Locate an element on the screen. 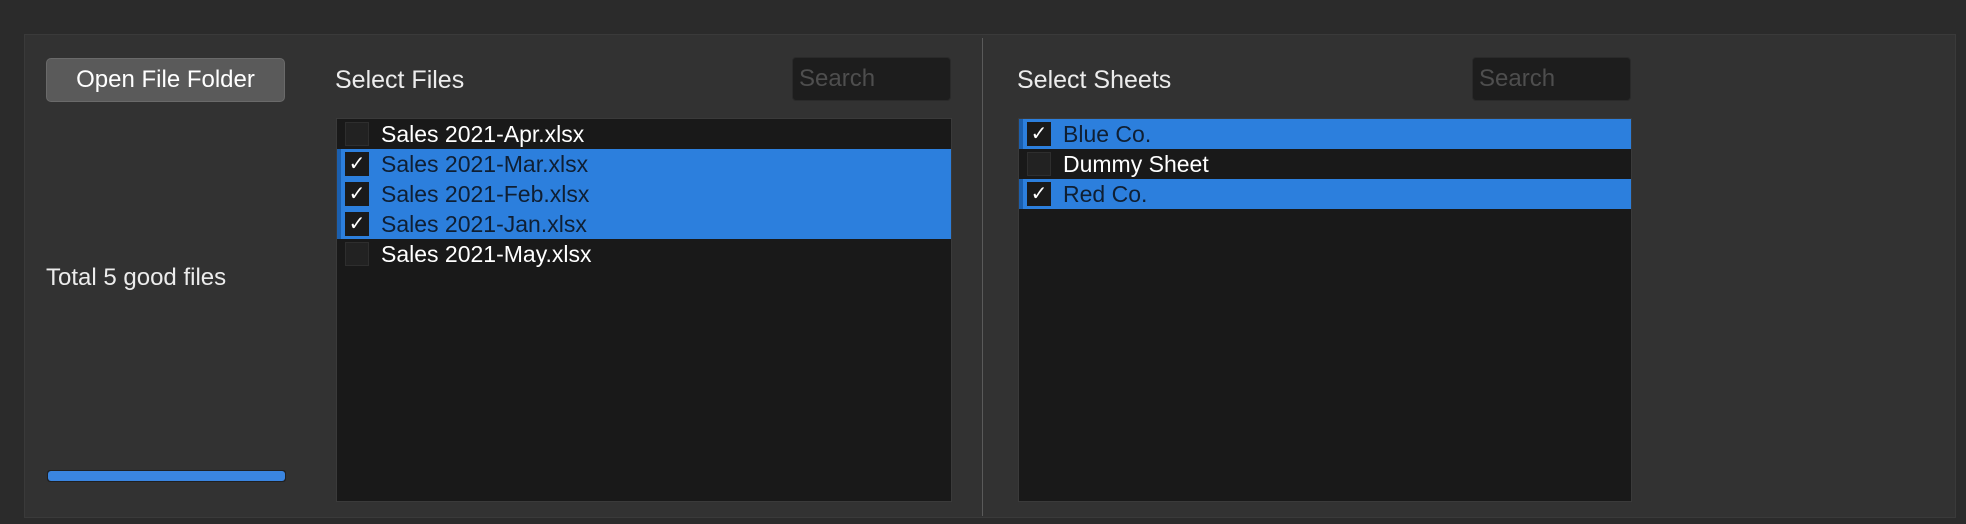  file-list-item: ✓ Sales 2021-Mar.xlsx is located at coordinates (644, 164).